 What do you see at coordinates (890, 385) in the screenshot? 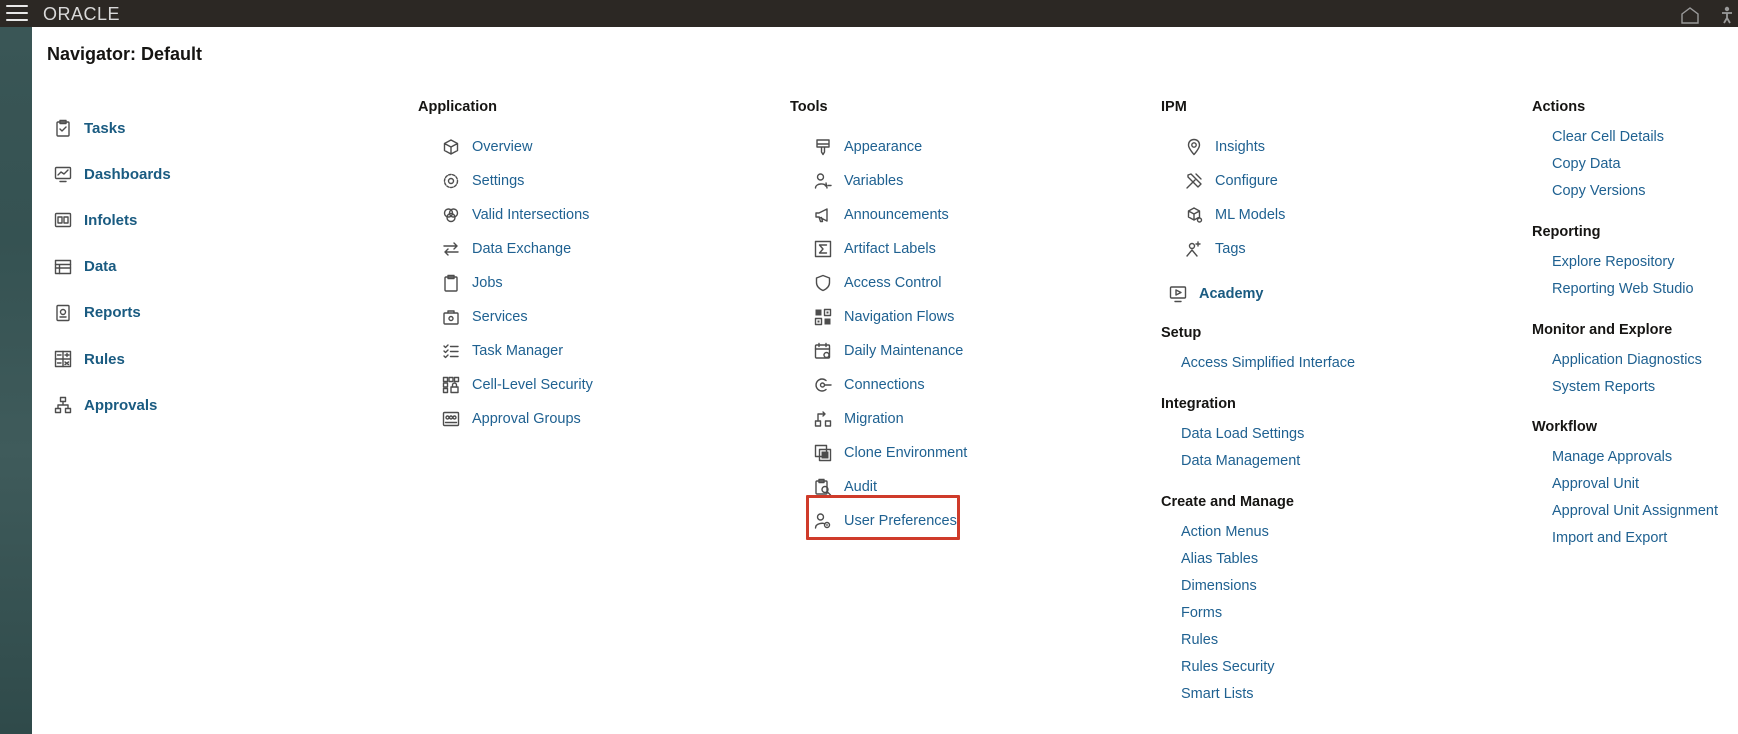
I see `menu-item-connections: Connections` at bounding box center [890, 385].